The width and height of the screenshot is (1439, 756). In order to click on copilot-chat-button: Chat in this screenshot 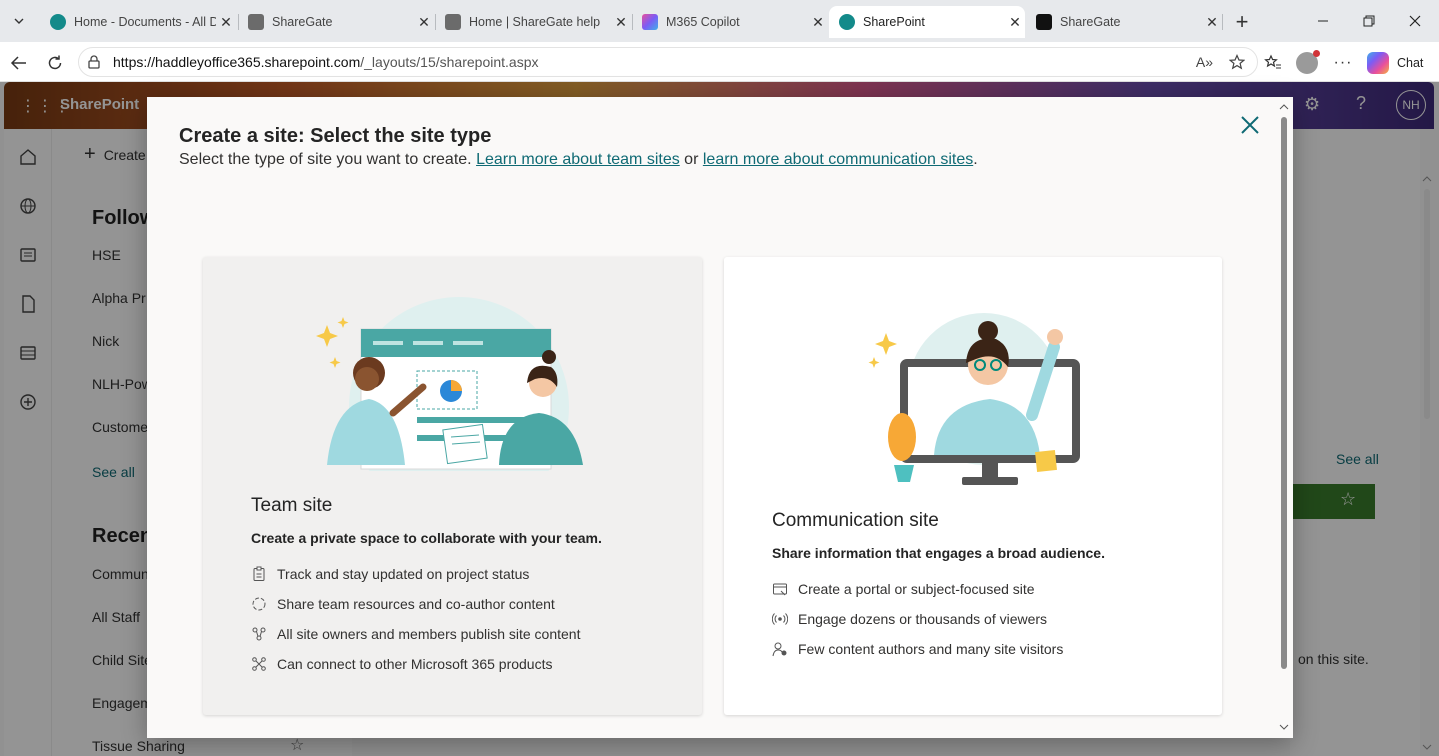, I will do `click(1395, 63)`.